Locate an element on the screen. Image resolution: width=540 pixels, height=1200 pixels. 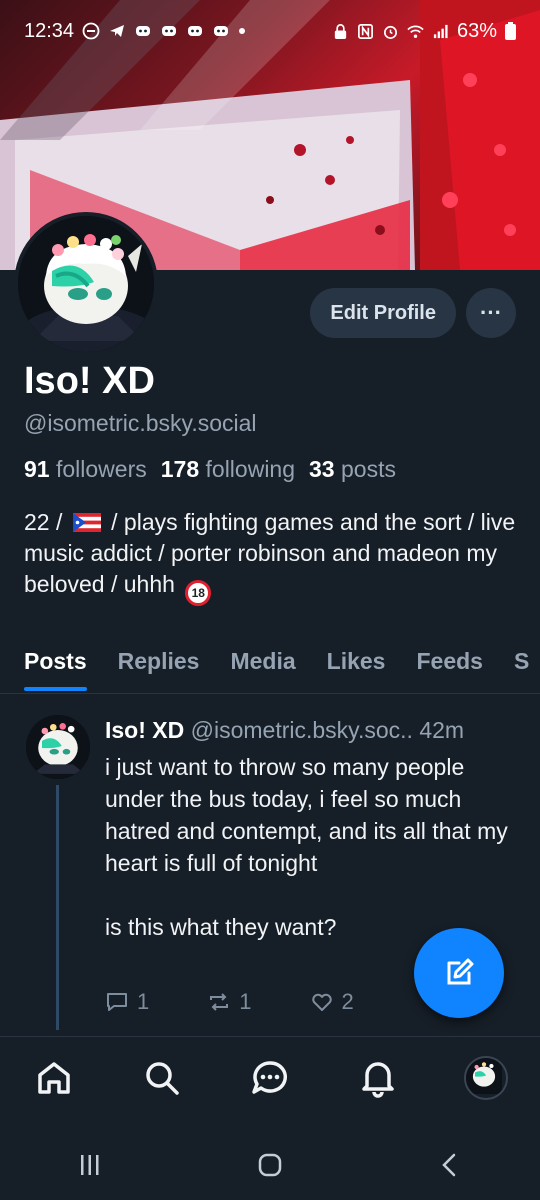
profile-tabs: Posts Replies Media Likes Feeds S is located at coordinates (270, 662).